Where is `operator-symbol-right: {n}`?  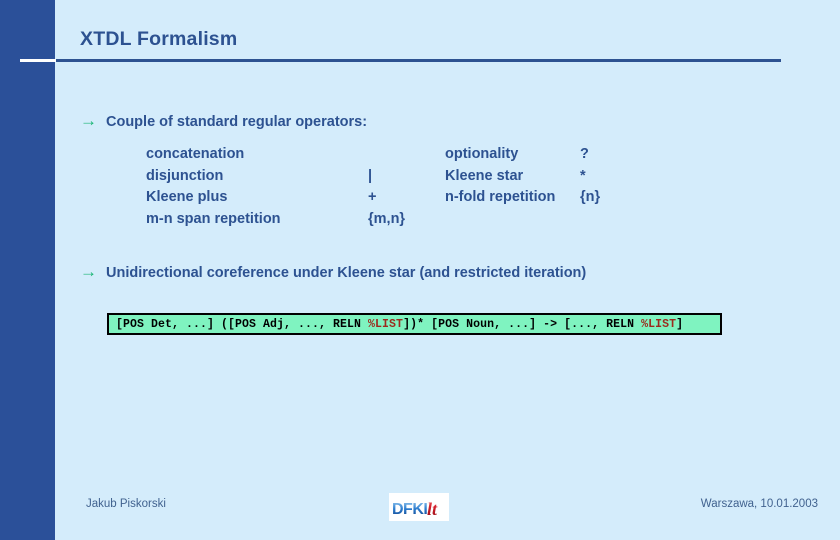 operator-symbol-right: {n} is located at coordinates (590, 197).